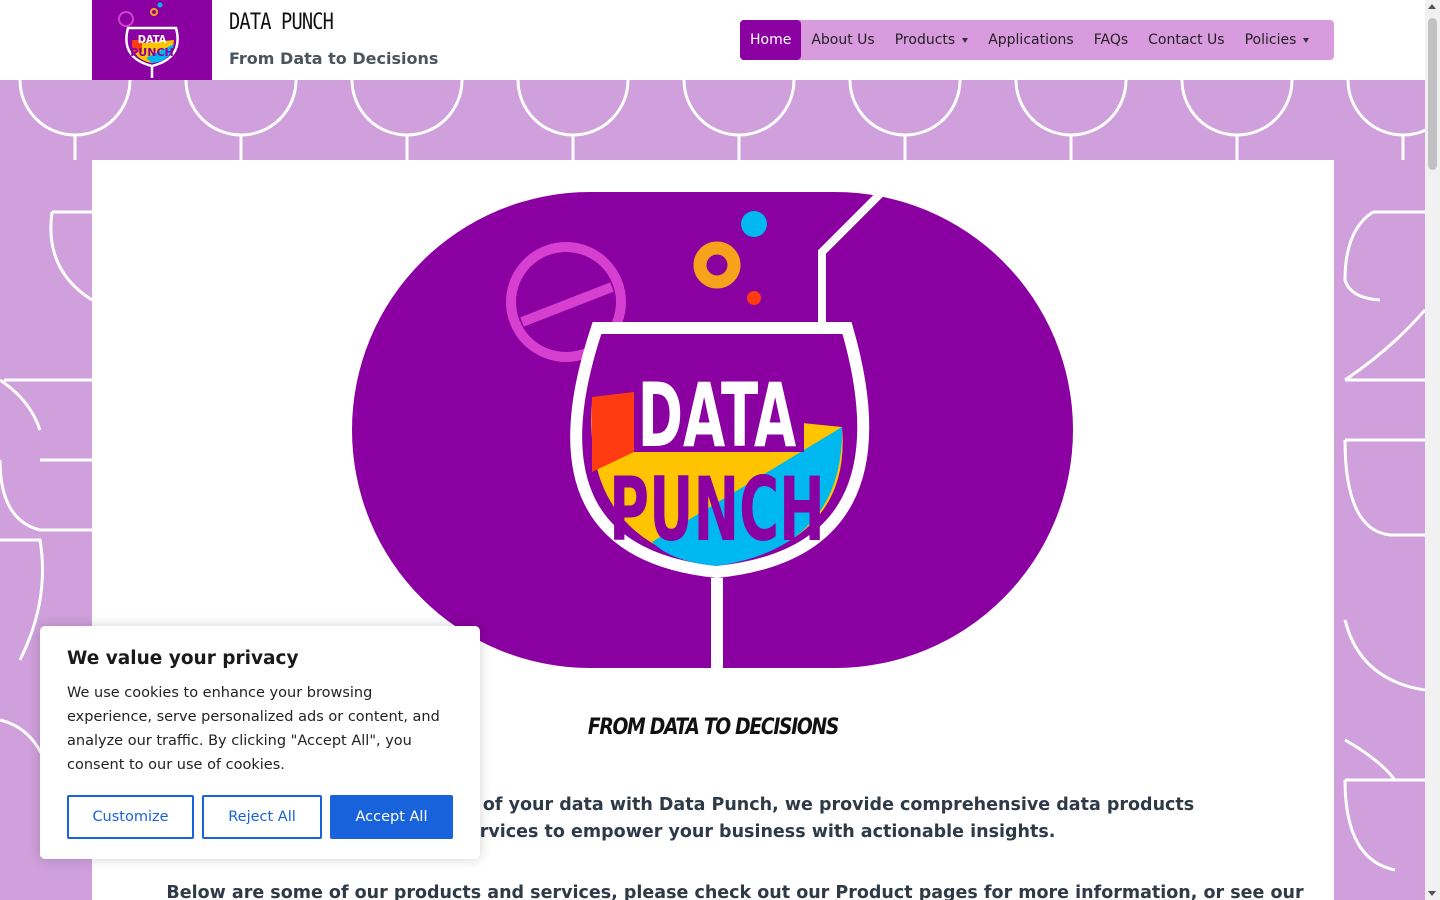 The image size is (1440, 900). I want to click on nav-item-faqs: FAQs, so click(1111, 40).